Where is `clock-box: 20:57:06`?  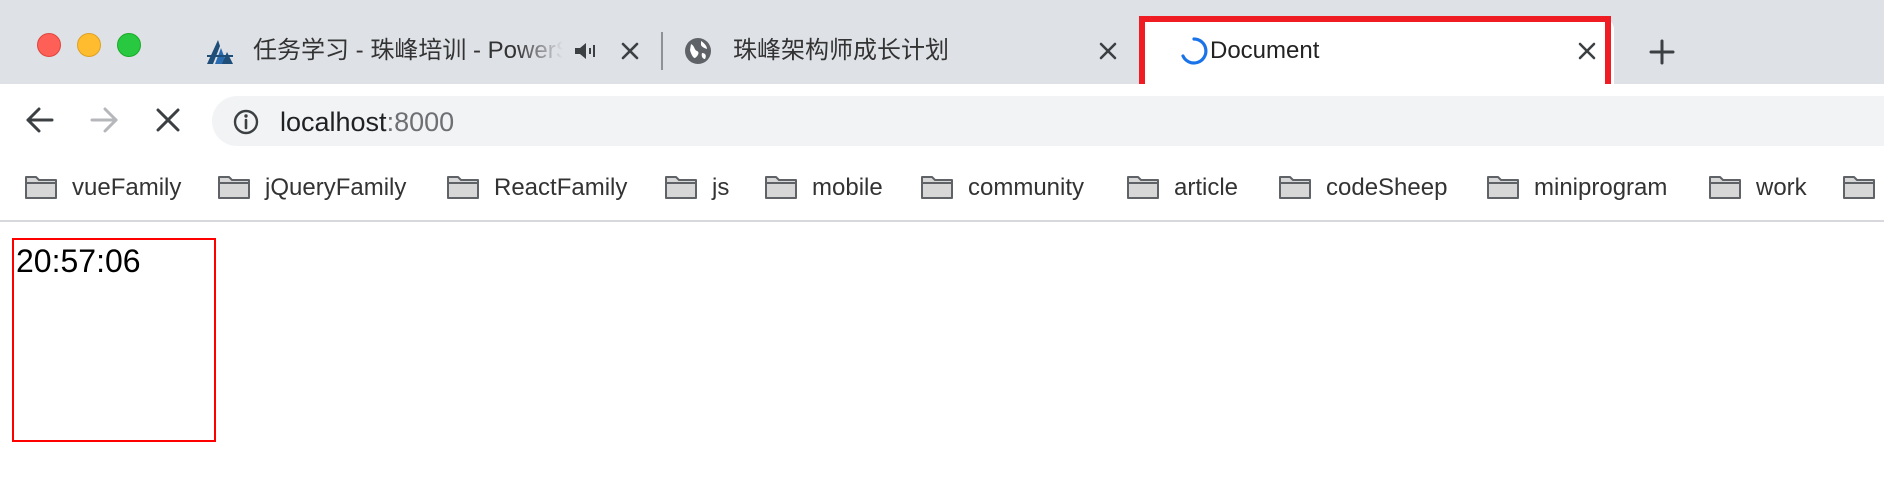 clock-box: 20:57:06 is located at coordinates (114, 340).